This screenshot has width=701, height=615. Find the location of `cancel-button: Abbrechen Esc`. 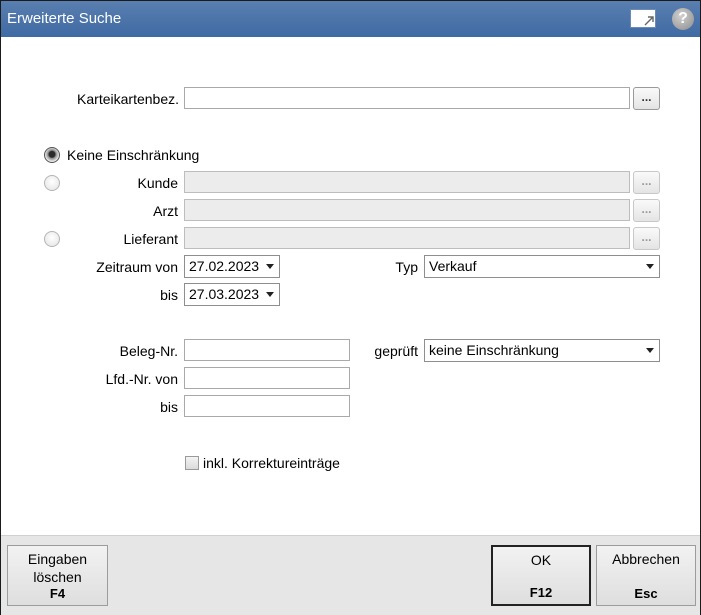

cancel-button: Abbrechen Esc is located at coordinates (646, 575).